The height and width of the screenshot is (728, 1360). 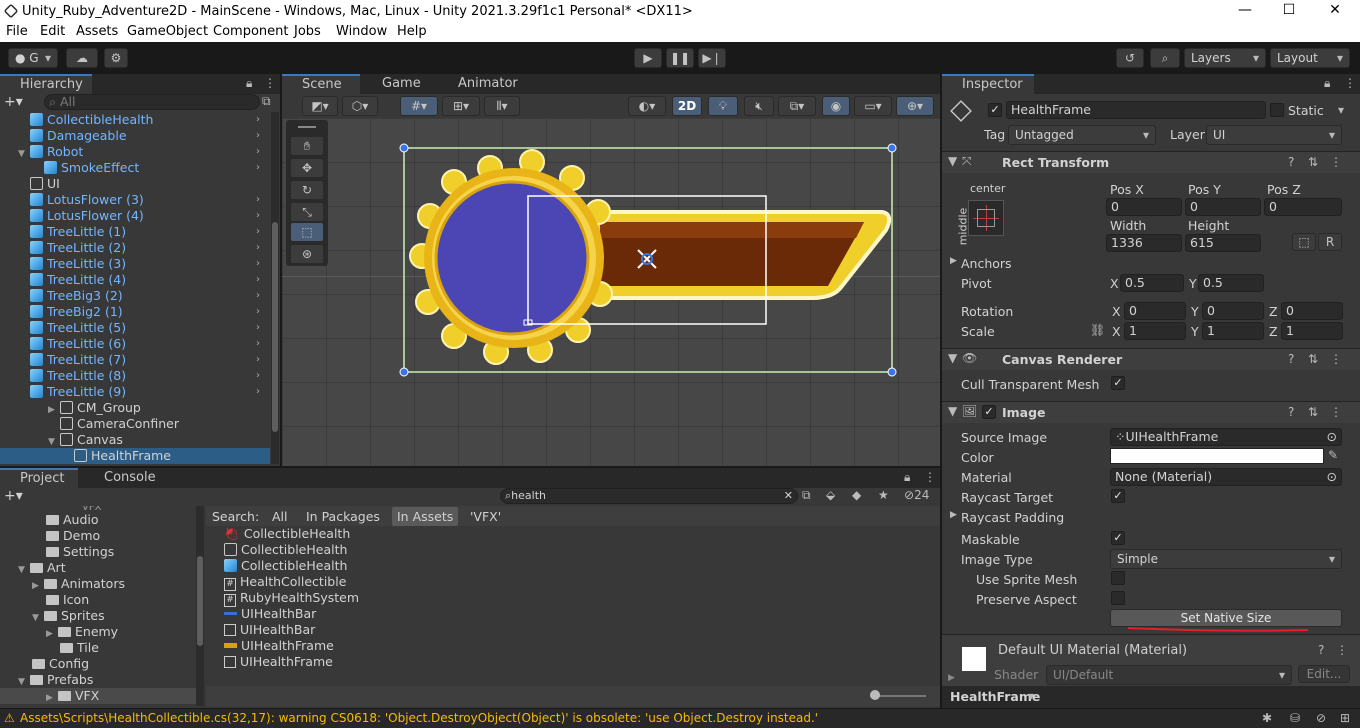 I want to click on cache-icon: ⛁, so click(x=1295, y=718).